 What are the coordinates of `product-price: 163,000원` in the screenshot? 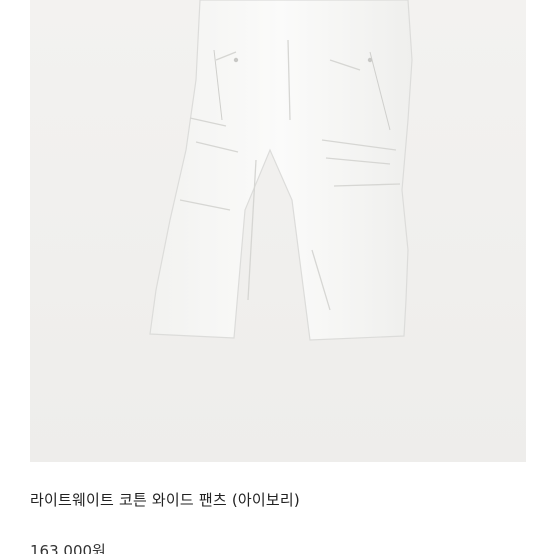 It's located at (68, 548).